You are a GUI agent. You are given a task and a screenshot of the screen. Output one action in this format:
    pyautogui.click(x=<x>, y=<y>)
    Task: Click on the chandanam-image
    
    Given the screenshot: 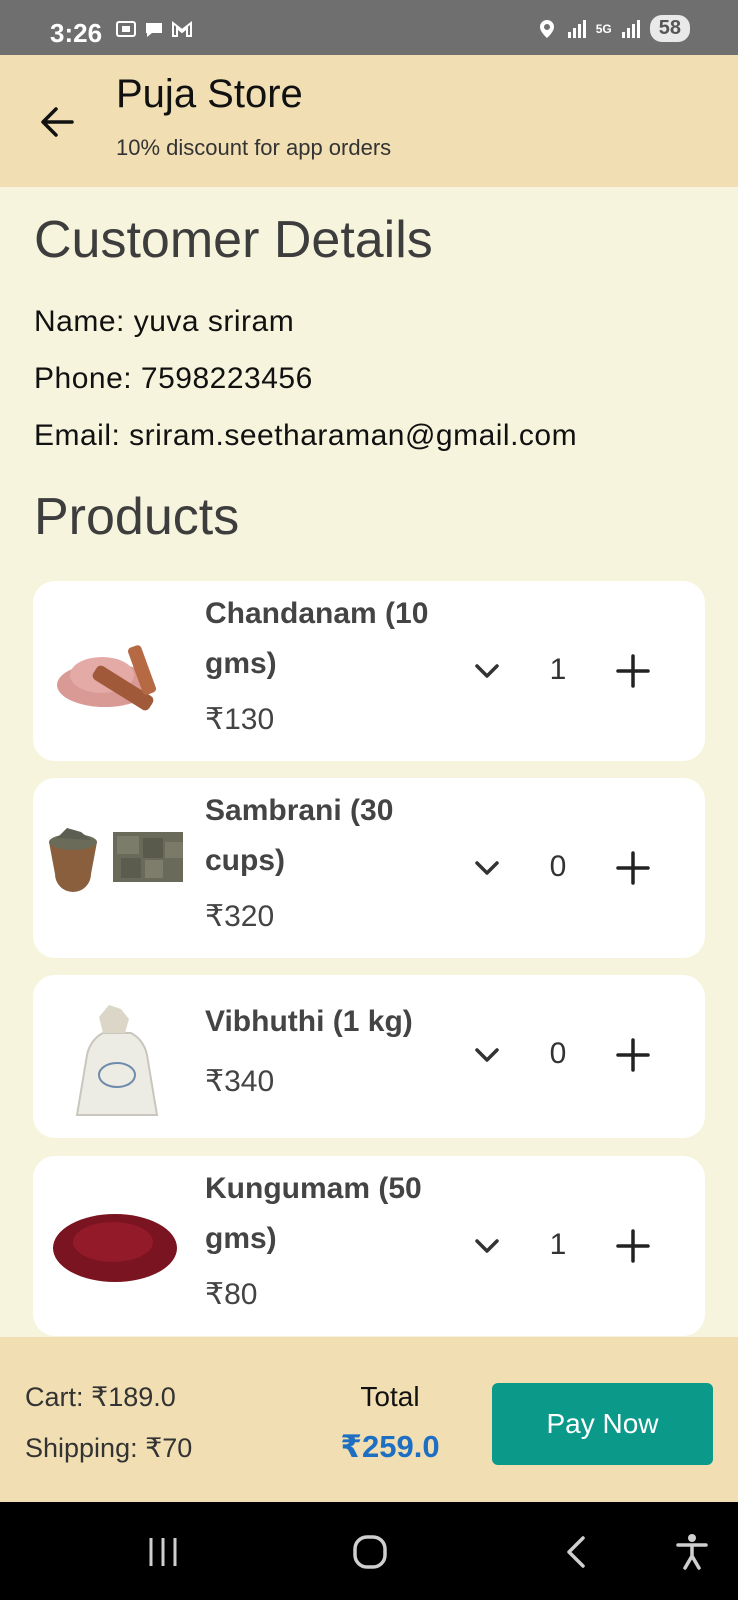 What is the action you would take?
    pyautogui.click(x=107, y=678)
    